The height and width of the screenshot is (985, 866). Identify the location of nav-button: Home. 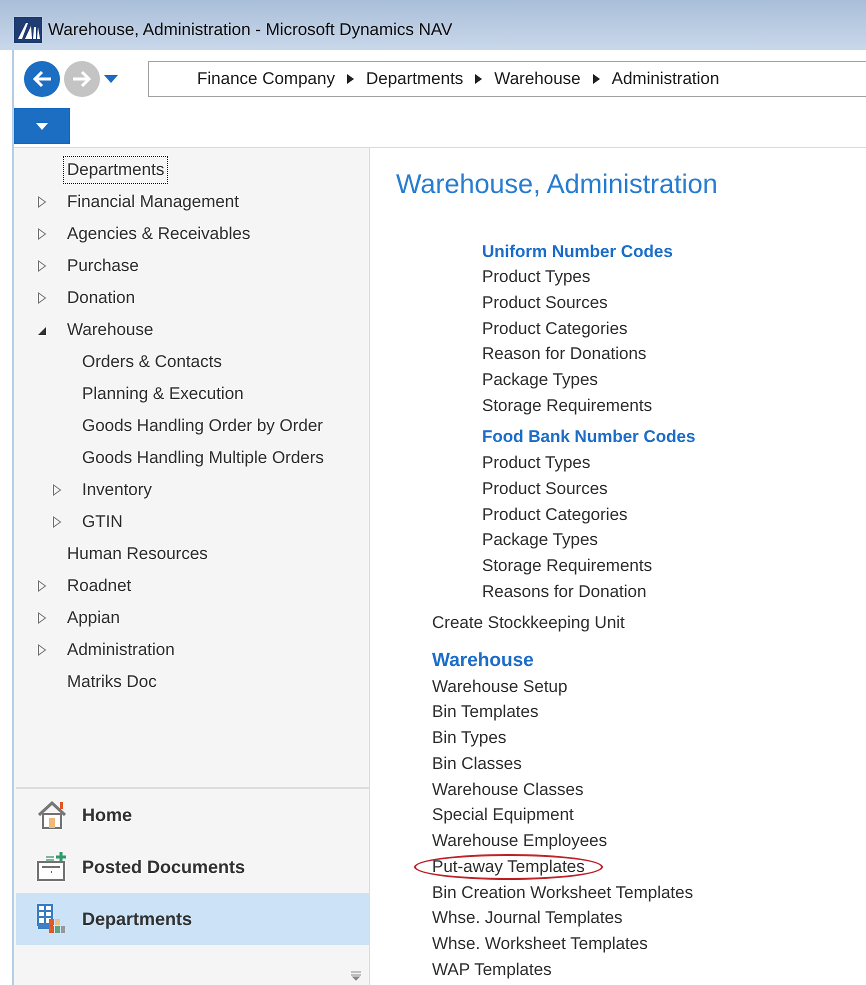
(192, 815).